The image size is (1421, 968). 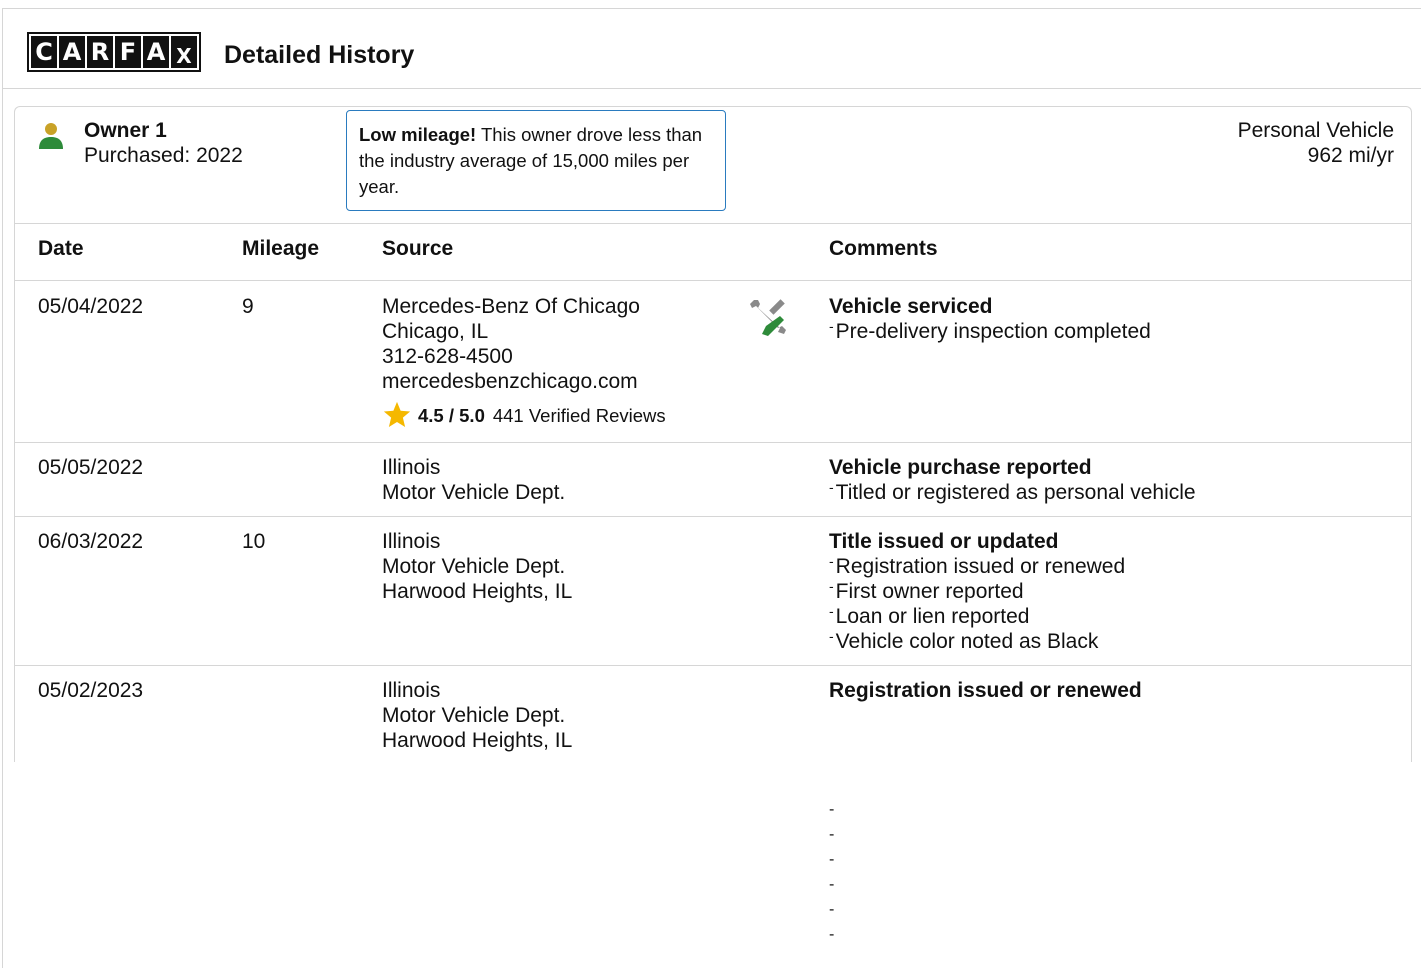 I want to click on comment-text: Registration issued or renewed, so click(x=980, y=566).